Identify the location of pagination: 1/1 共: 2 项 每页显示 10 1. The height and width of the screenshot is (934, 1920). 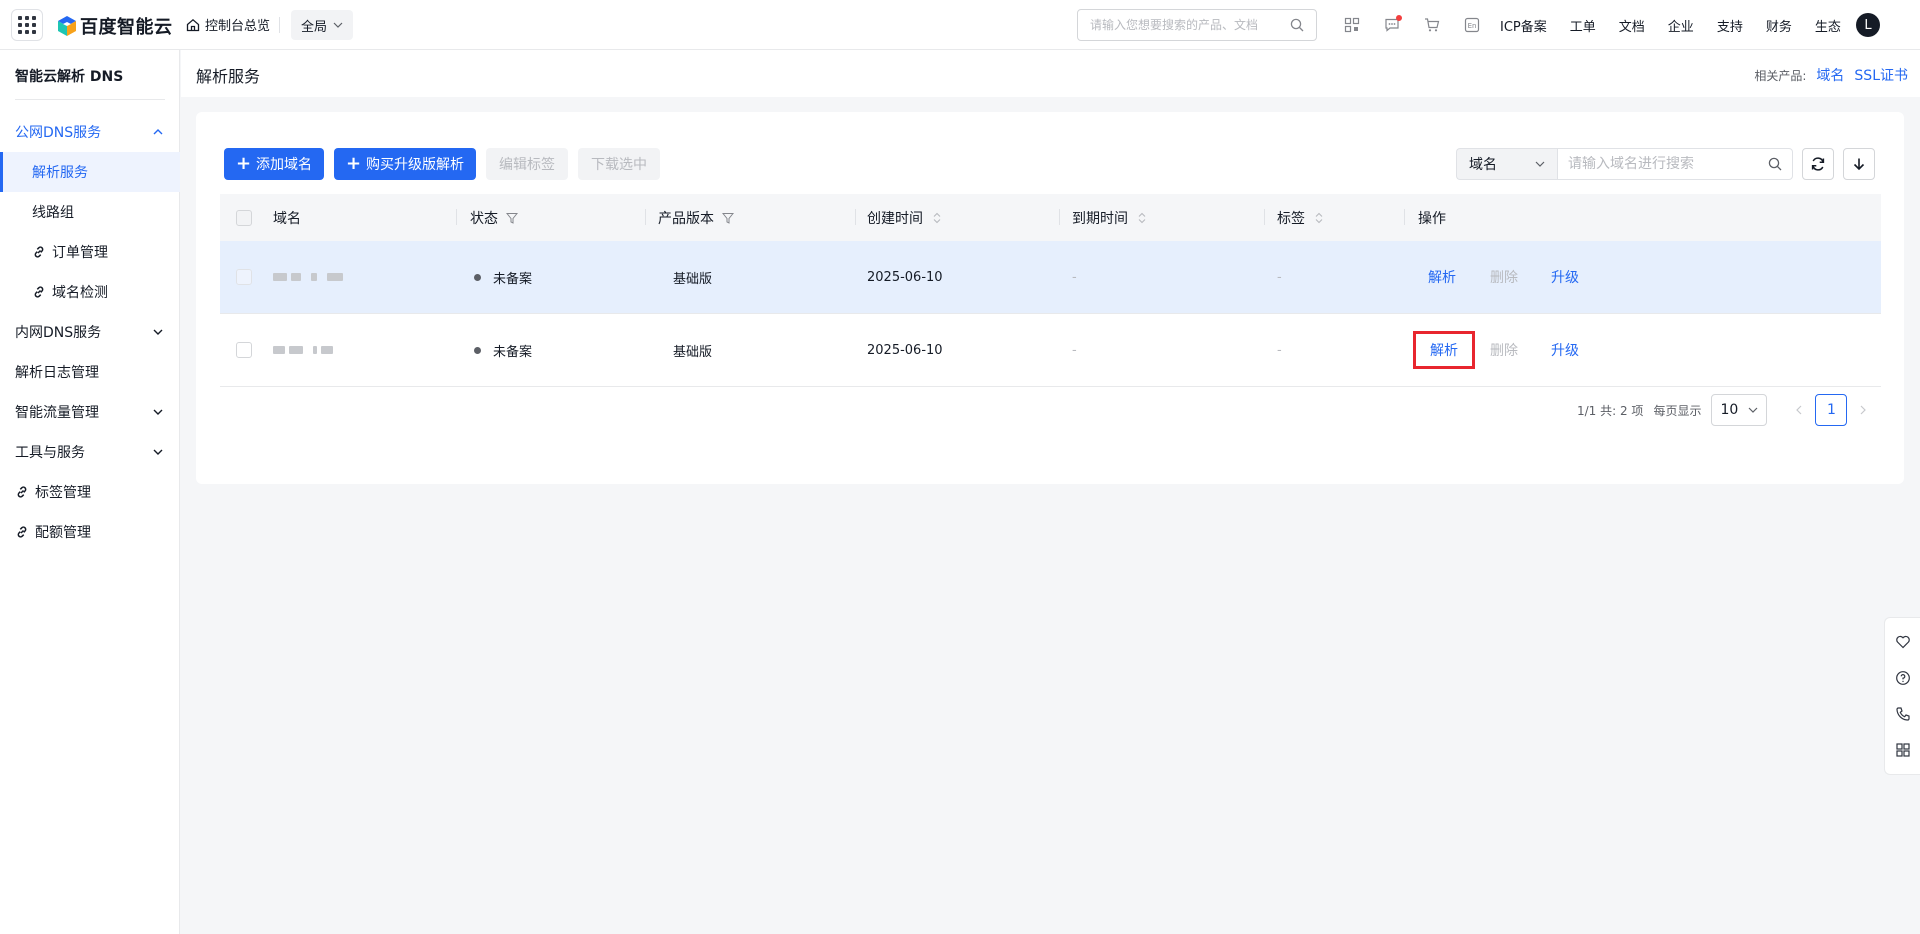
(1728, 410).